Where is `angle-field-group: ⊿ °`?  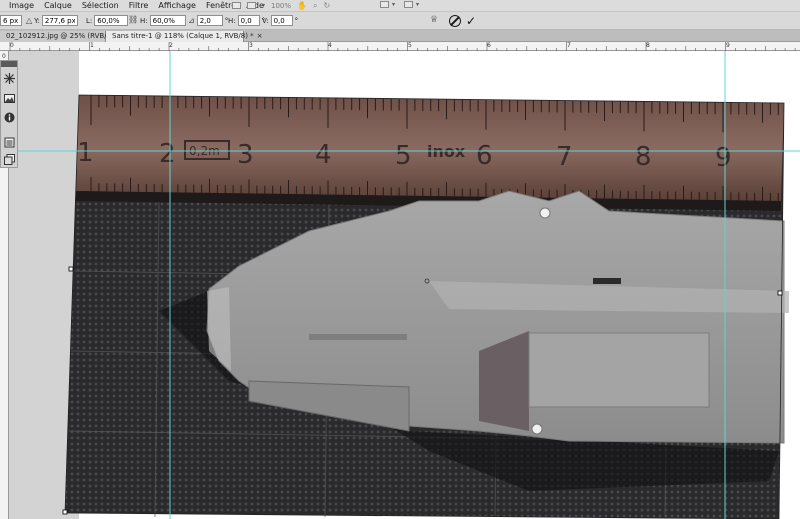
angle-field-group: ⊿ ° is located at coordinates (208, 20).